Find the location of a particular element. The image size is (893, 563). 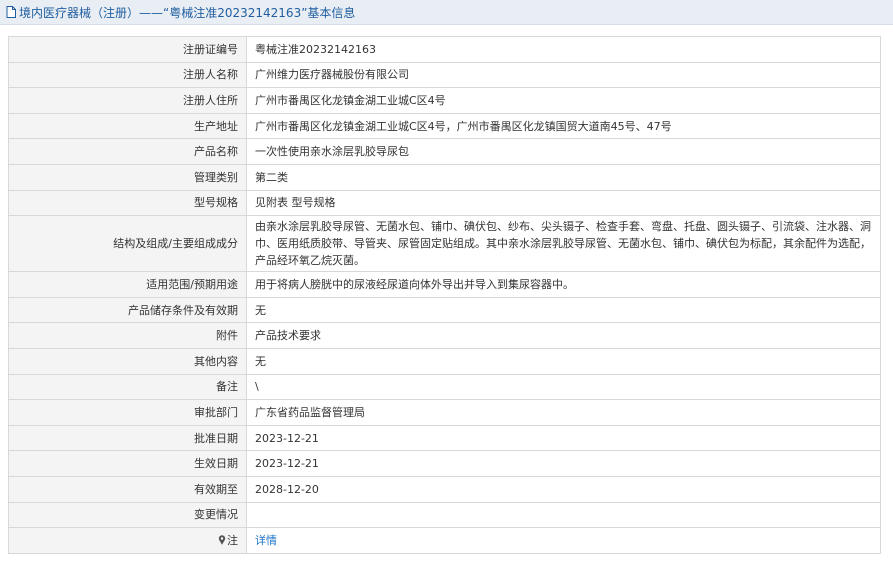

row-value is located at coordinates (563, 515).